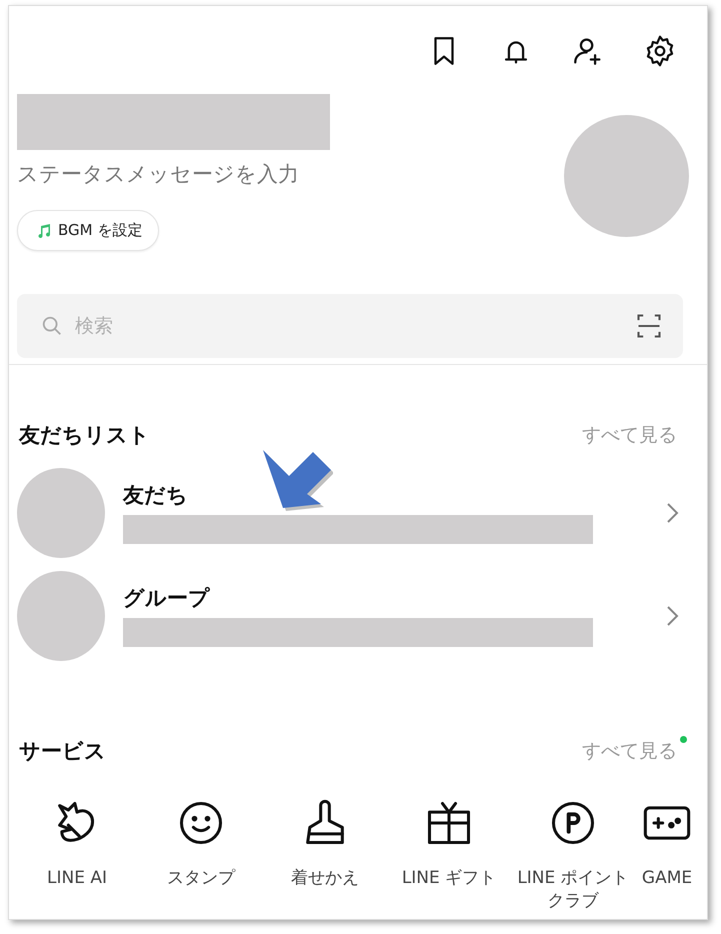  I want to click on list-row: グループ, so click(358, 615).